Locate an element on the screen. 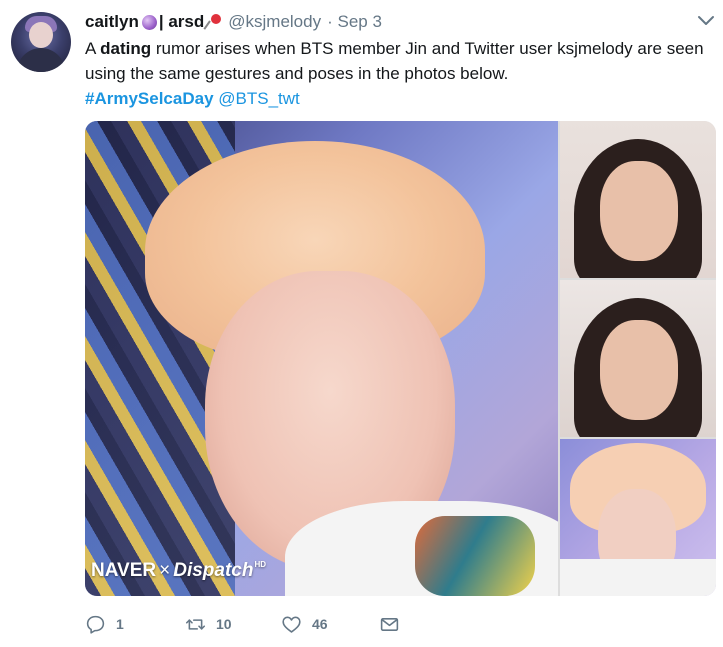 The width and height of the screenshot is (723, 647). photo-watermark: NAVER × DispatchHD is located at coordinates (178, 571).